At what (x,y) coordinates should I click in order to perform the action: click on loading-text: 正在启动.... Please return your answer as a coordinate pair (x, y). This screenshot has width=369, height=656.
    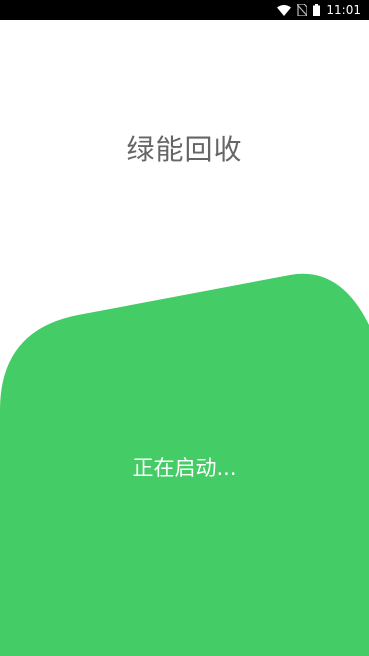
    Looking at the image, I should click on (184, 468).